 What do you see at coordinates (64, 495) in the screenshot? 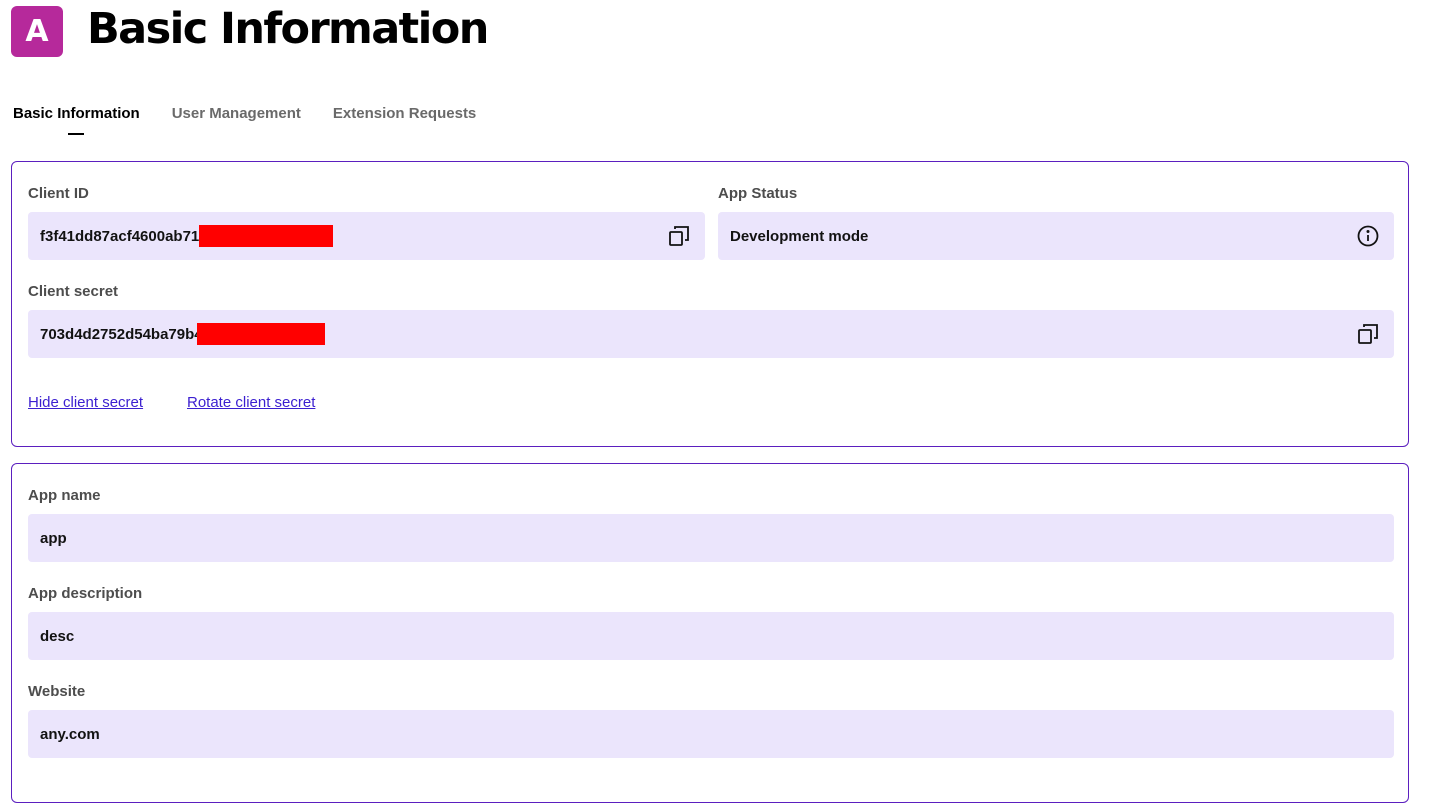
I see `app-name-label: App name` at bounding box center [64, 495].